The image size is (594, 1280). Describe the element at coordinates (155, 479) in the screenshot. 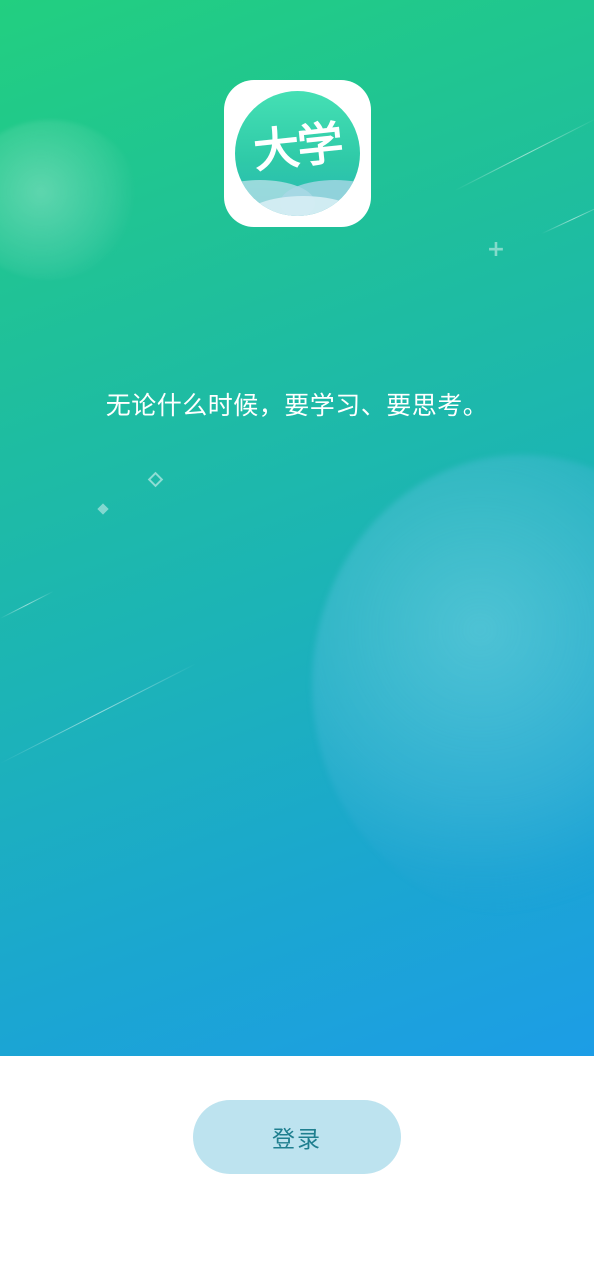

I see `diamond-outline-icon` at that location.